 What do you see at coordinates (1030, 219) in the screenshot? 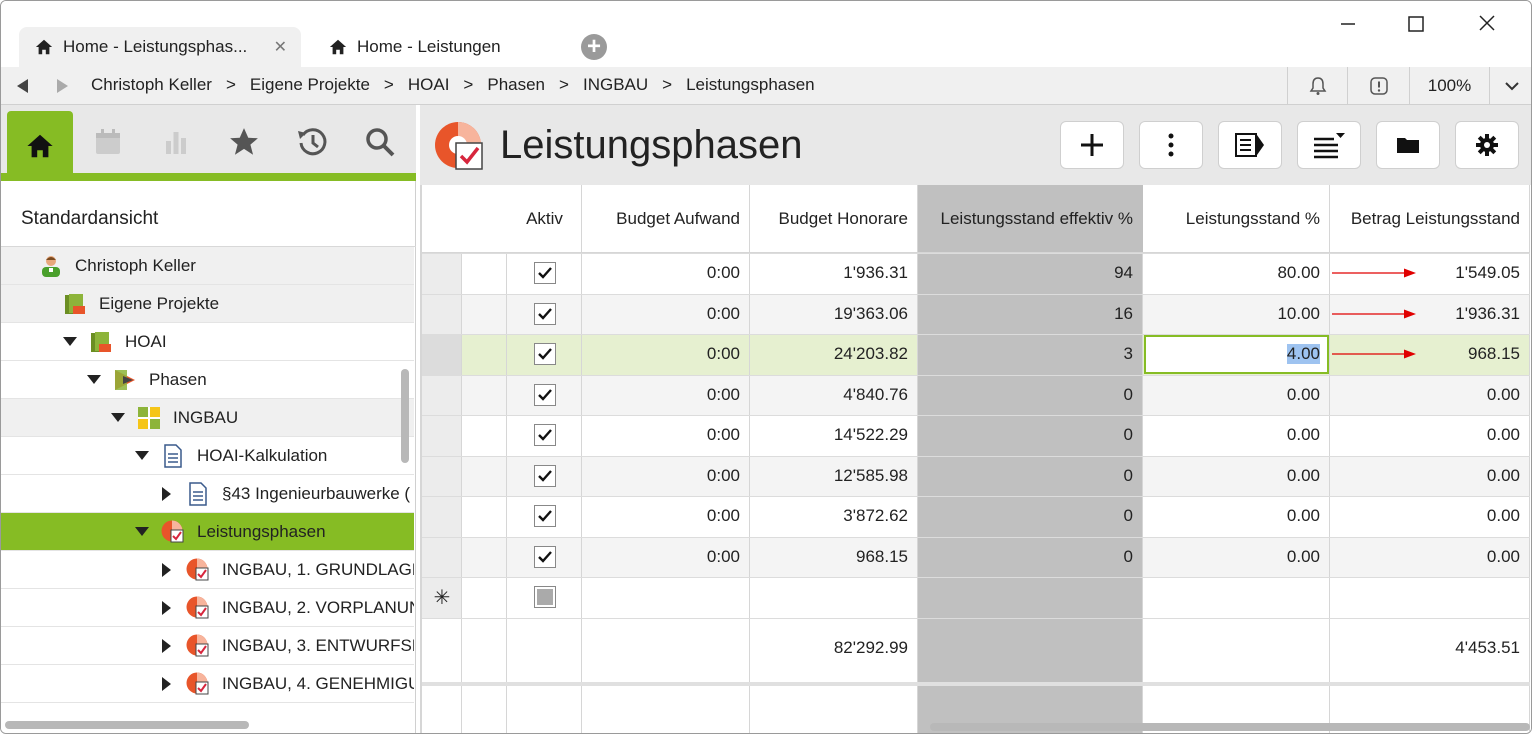
I see `column-header: Leistungsstand effektiv %` at bounding box center [1030, 219].